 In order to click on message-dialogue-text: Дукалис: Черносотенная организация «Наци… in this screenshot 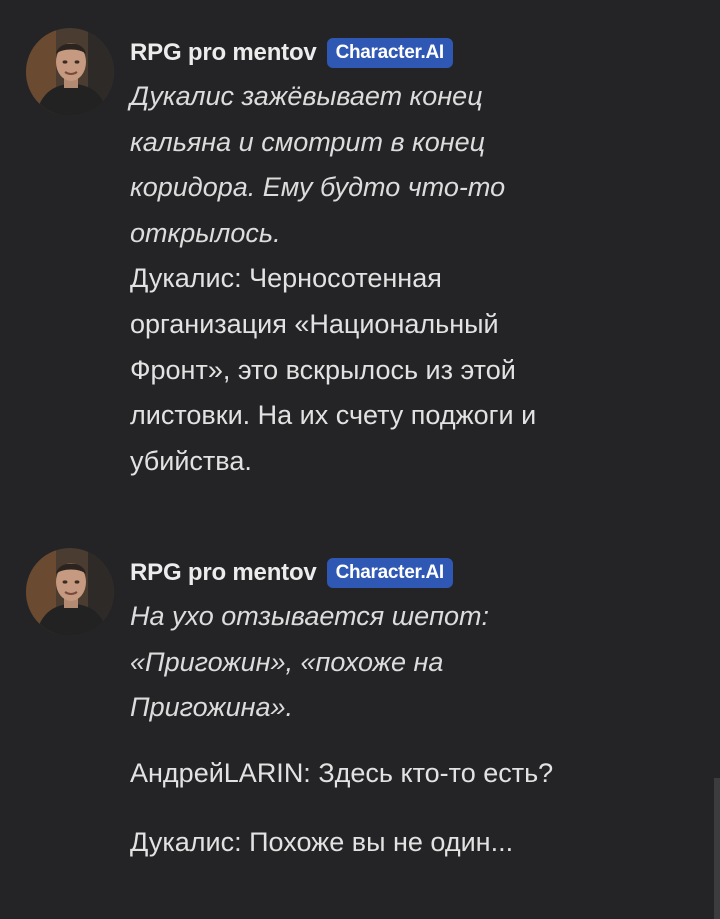, I will do `click(333, 369)`.